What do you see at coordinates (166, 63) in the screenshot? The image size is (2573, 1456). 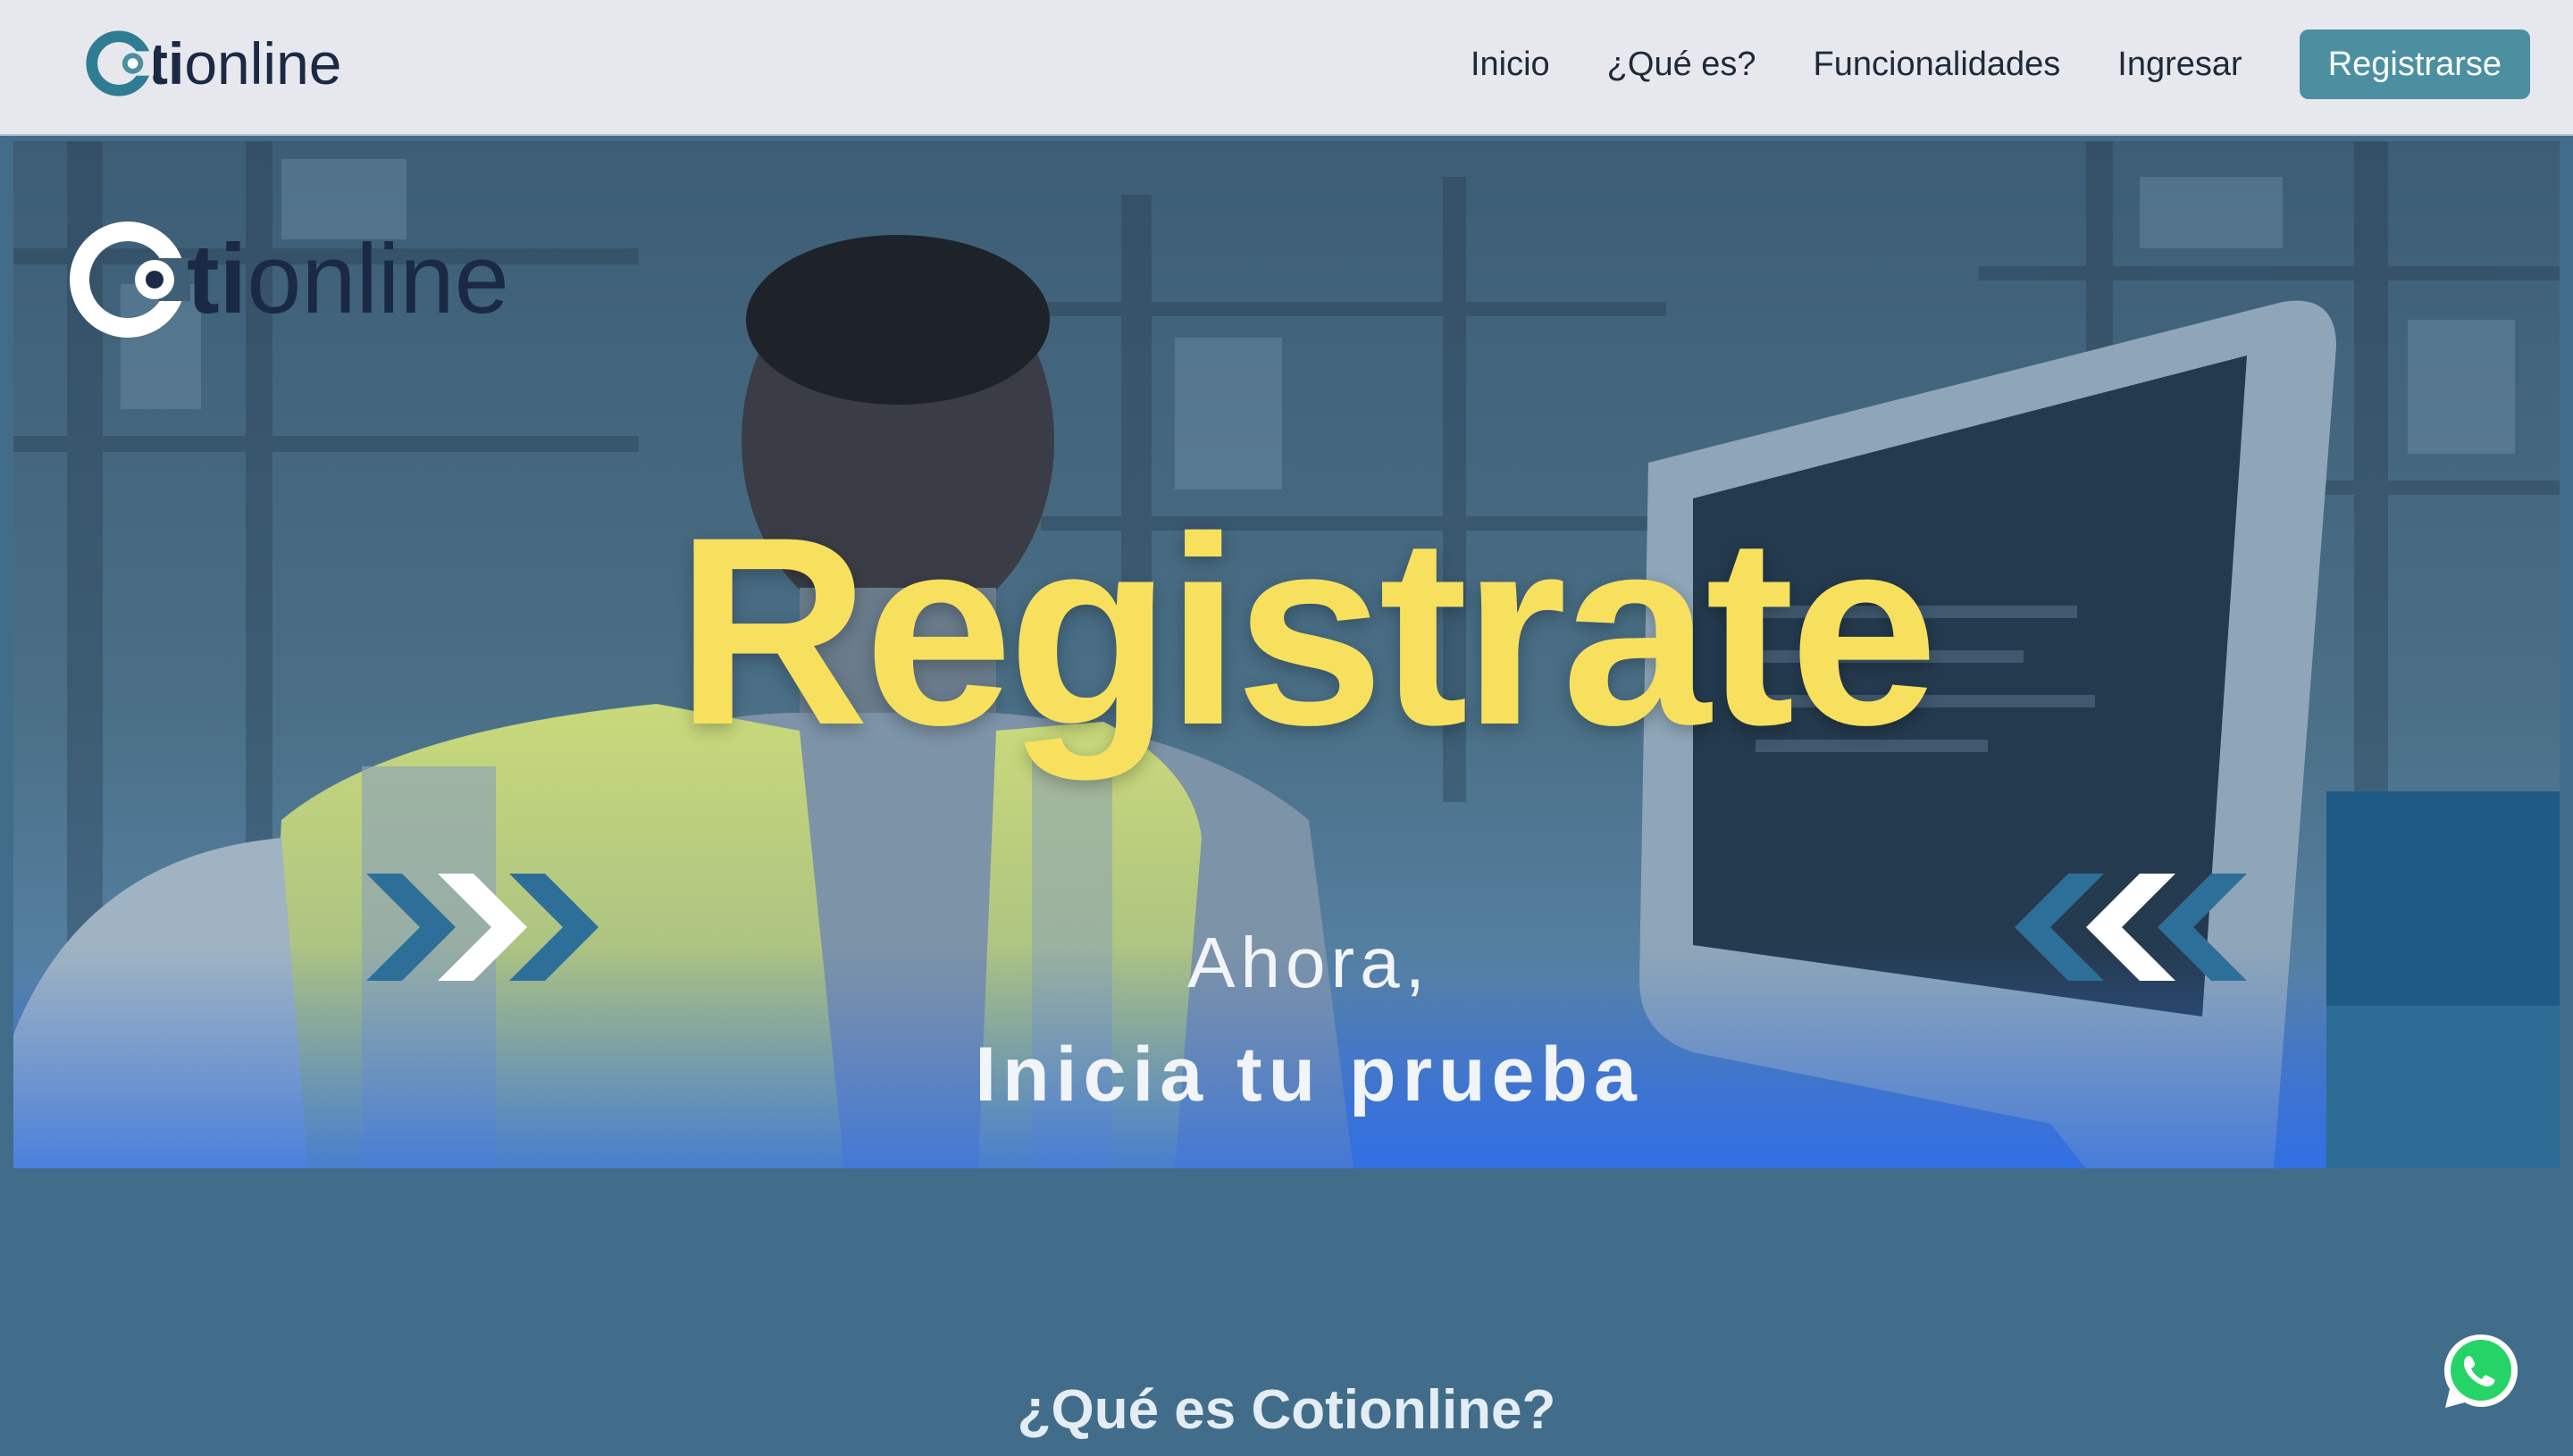 I see `brand-name-bold: ti` at bounding box center [166, 63].